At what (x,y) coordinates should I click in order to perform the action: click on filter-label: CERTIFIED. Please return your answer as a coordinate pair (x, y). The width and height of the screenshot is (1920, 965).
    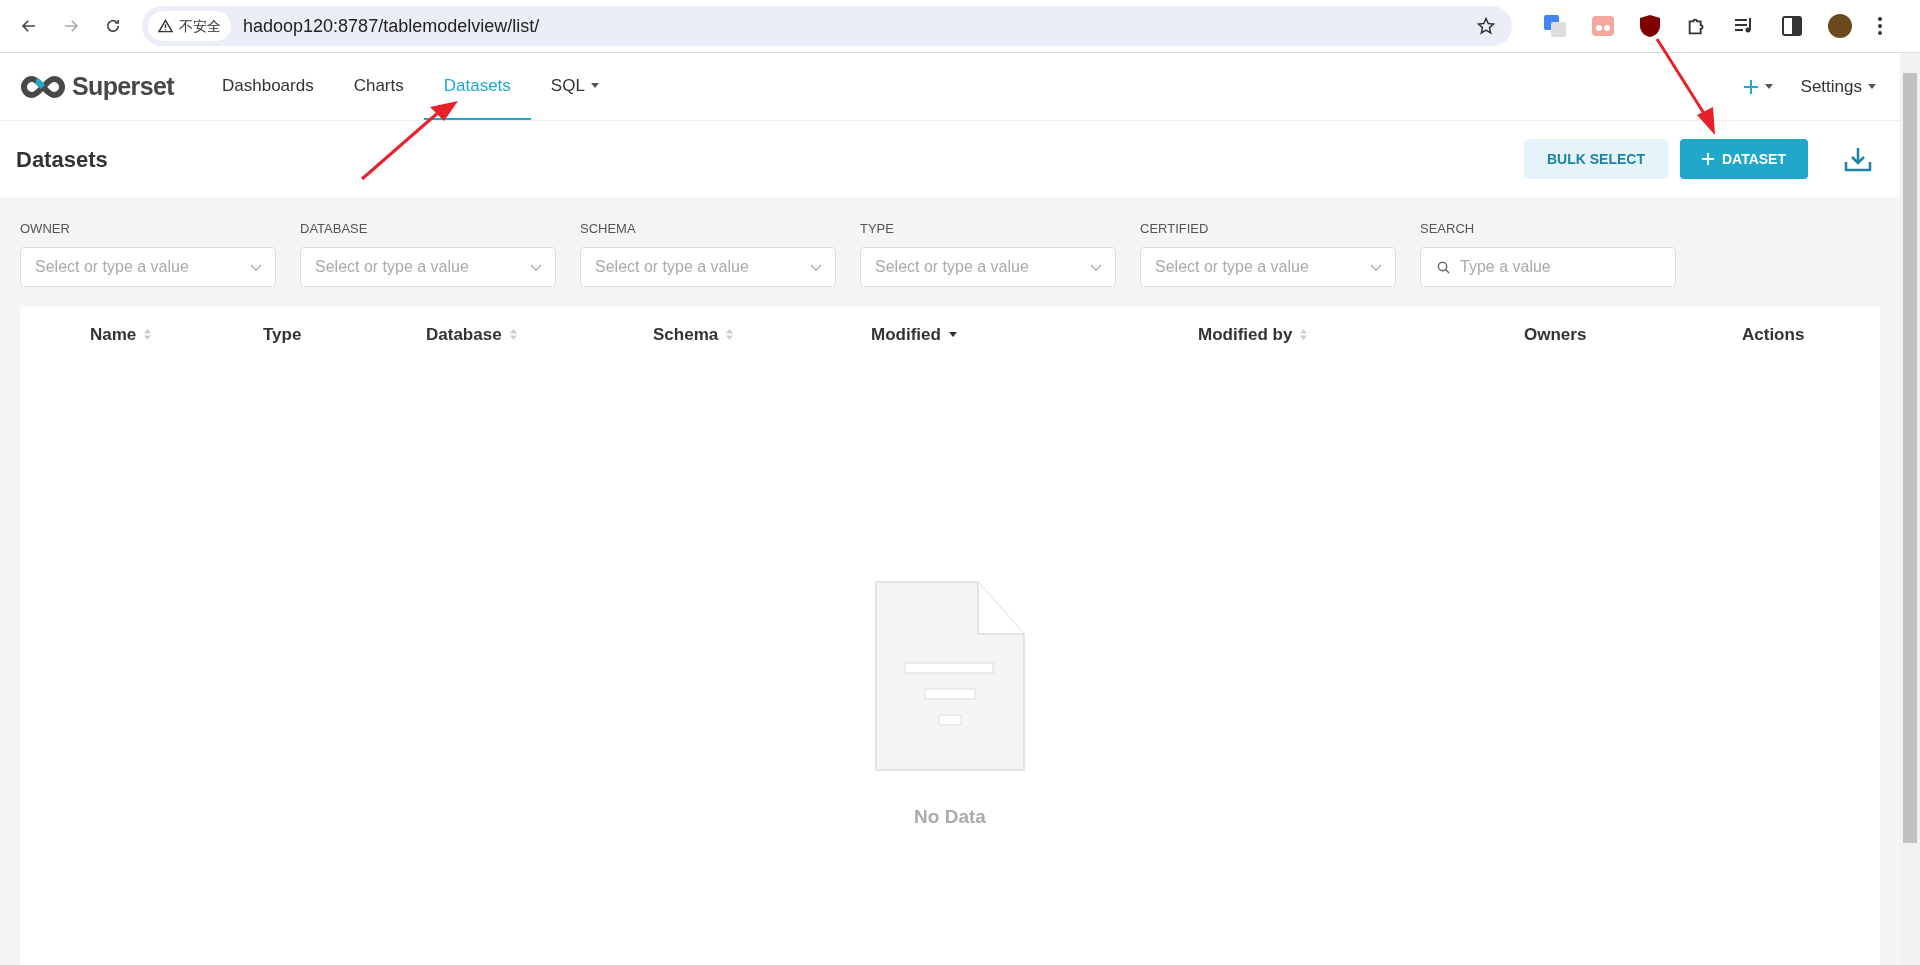
    Looking at the image, I should click on (1175, 229).